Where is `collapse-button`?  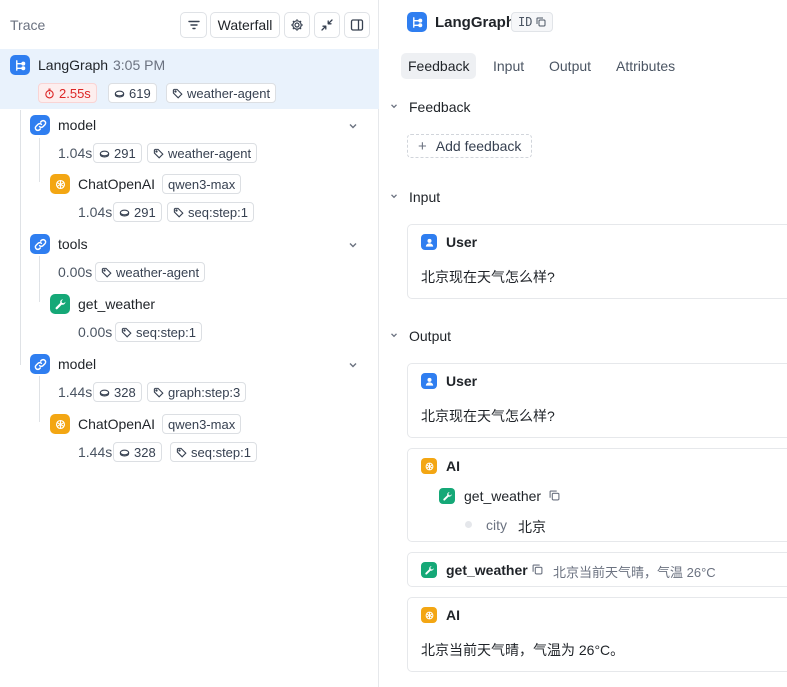
collapse-button is located at coordinates (327, 25).